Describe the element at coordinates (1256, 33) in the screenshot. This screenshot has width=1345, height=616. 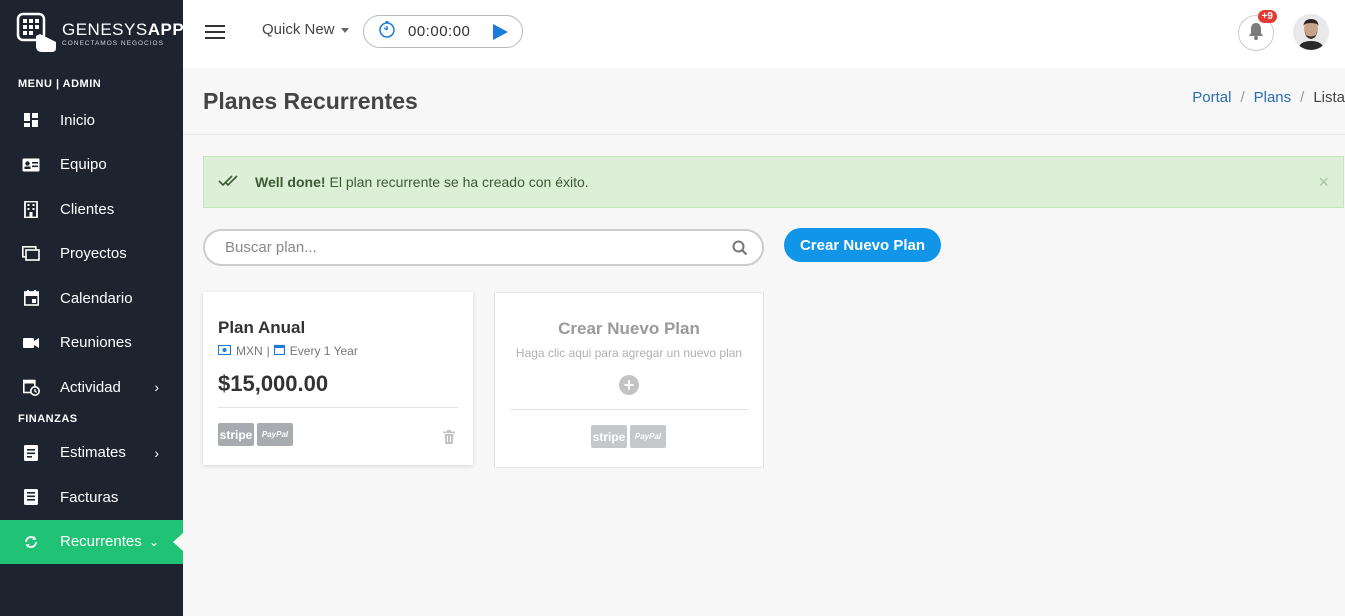
I see `bell-icon` at that location.